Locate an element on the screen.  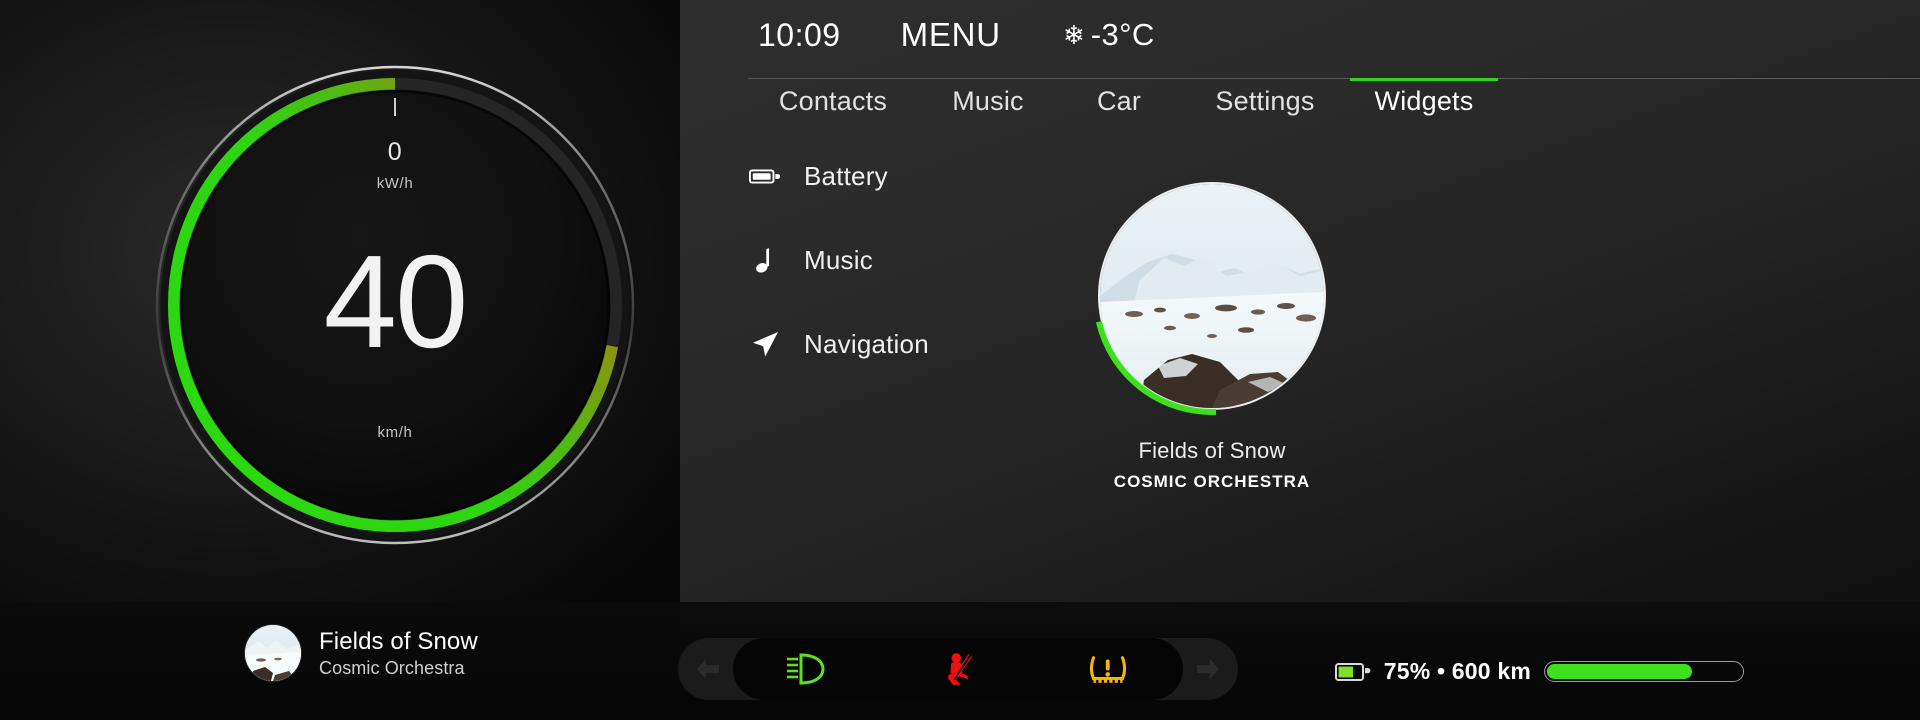
outside-temperature: ❄ -3°C is located at coordinates (1109, 35).